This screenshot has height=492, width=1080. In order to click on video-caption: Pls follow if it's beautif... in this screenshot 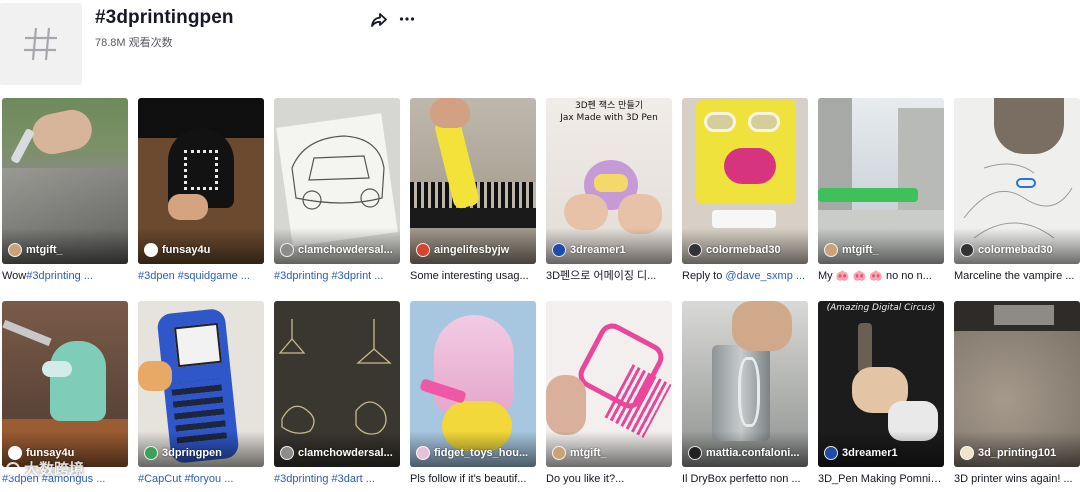, I will do `click(472, 479)`.